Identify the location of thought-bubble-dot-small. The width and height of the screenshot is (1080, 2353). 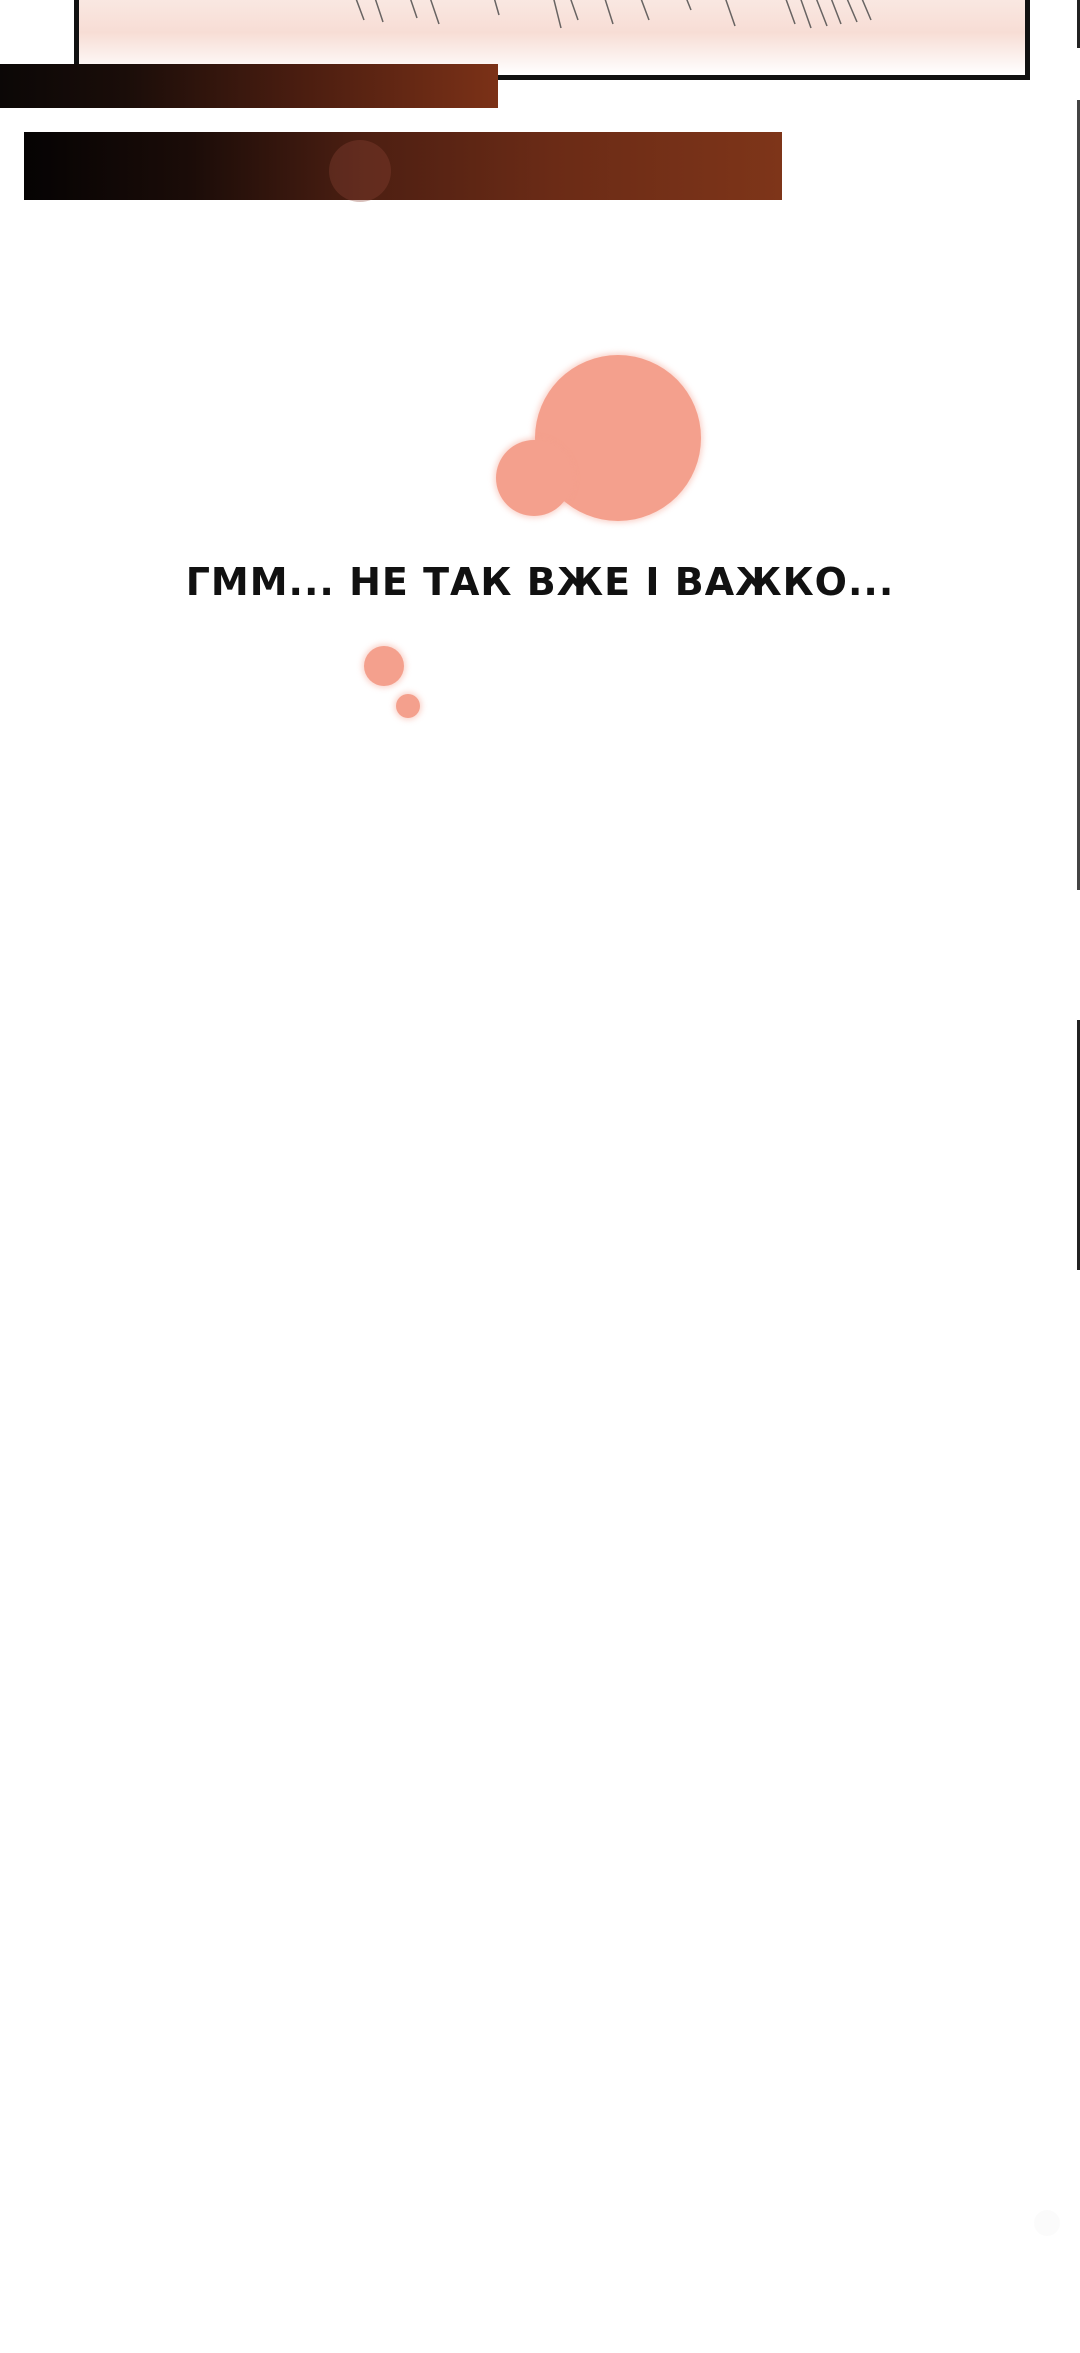
(408, 706).